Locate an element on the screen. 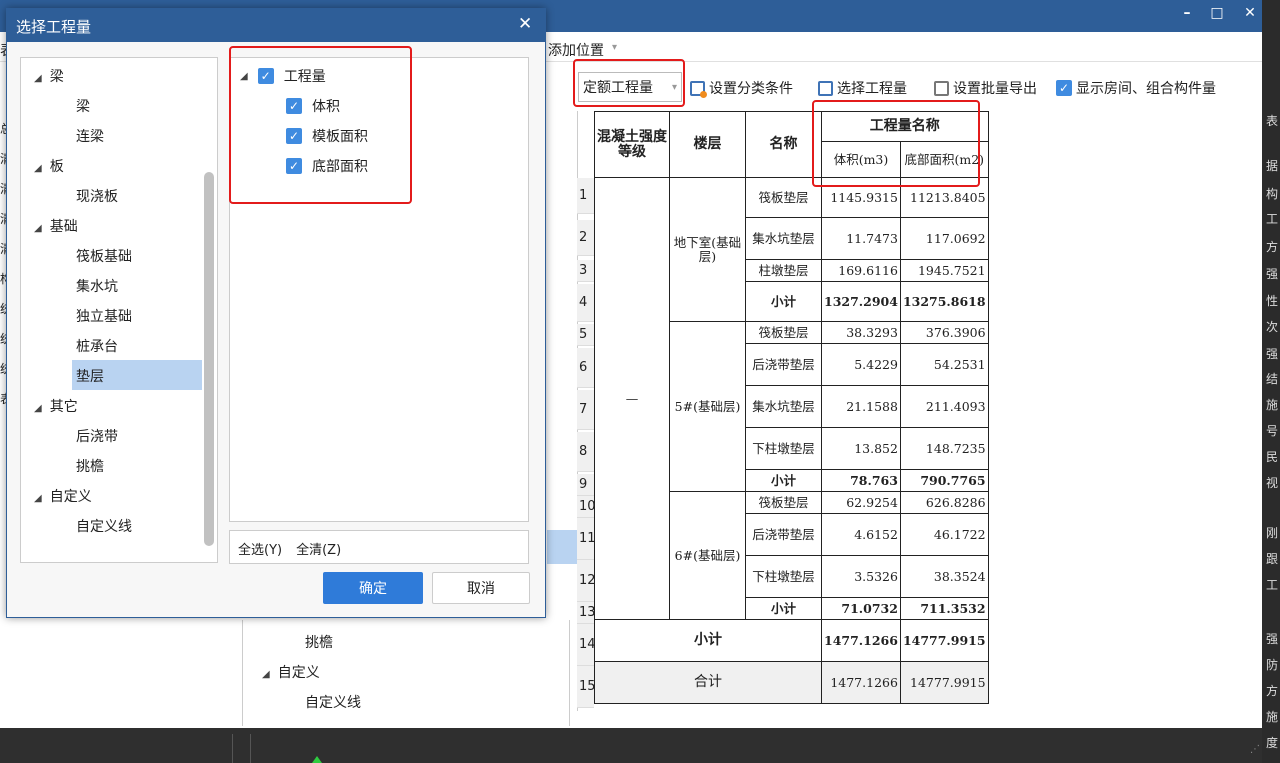 This screenshot has width=1280, height=763. table-row-total: 合计 1477.1266 14777.9915 is located at coordinates (791, 682).